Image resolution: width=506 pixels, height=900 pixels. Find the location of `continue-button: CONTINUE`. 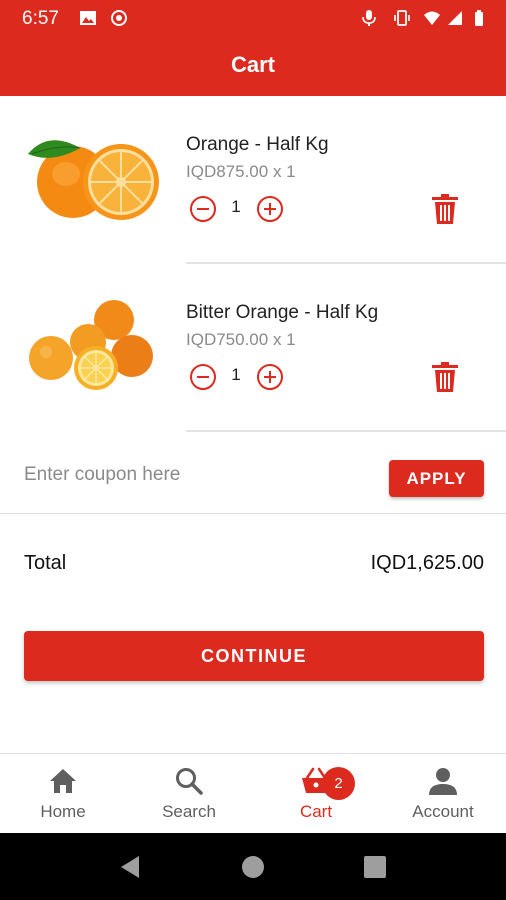

continue-button: CONTINUE is located at coordinates (254, 656).